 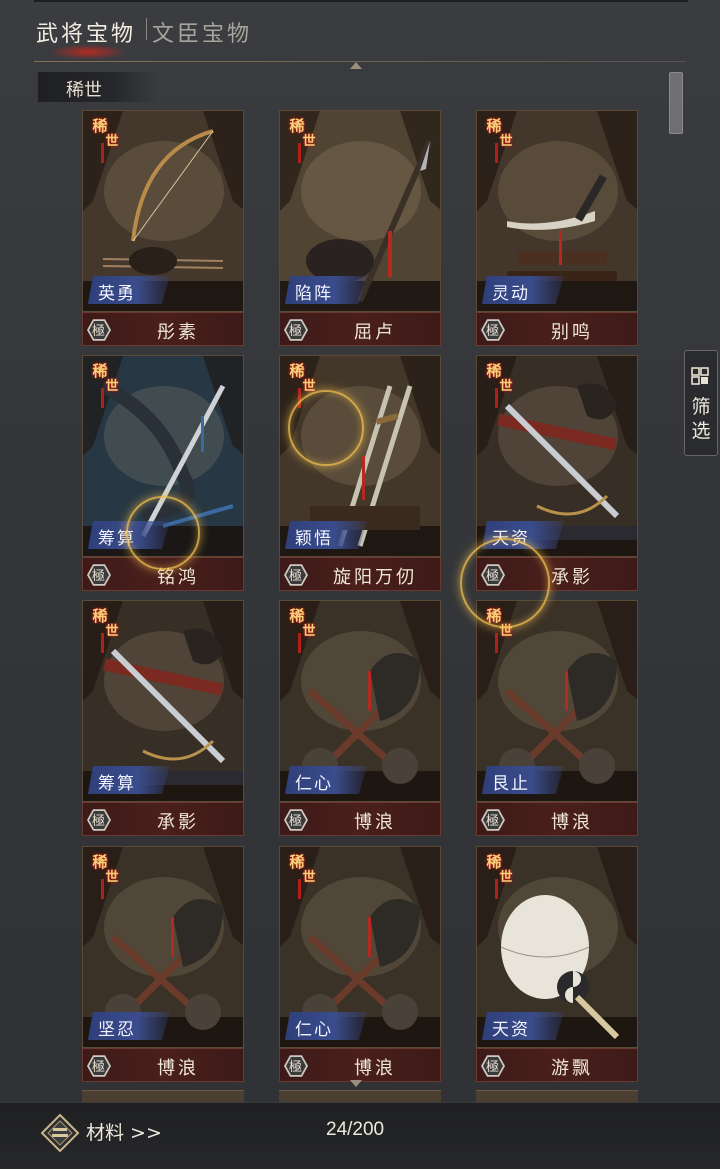 I want to click on filter-button: 筛 选, so click(x=701, y=403).